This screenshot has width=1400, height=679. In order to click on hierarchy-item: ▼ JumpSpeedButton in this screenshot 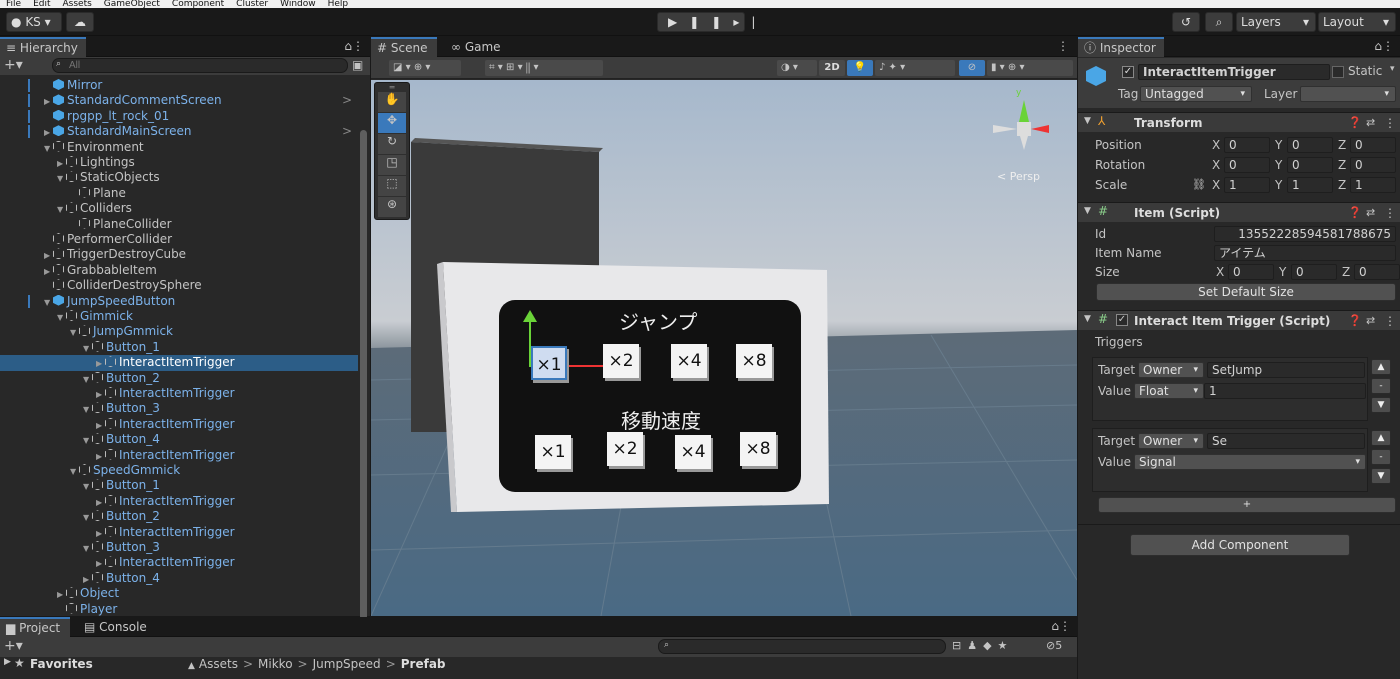, I will do `click(179, 301)`.